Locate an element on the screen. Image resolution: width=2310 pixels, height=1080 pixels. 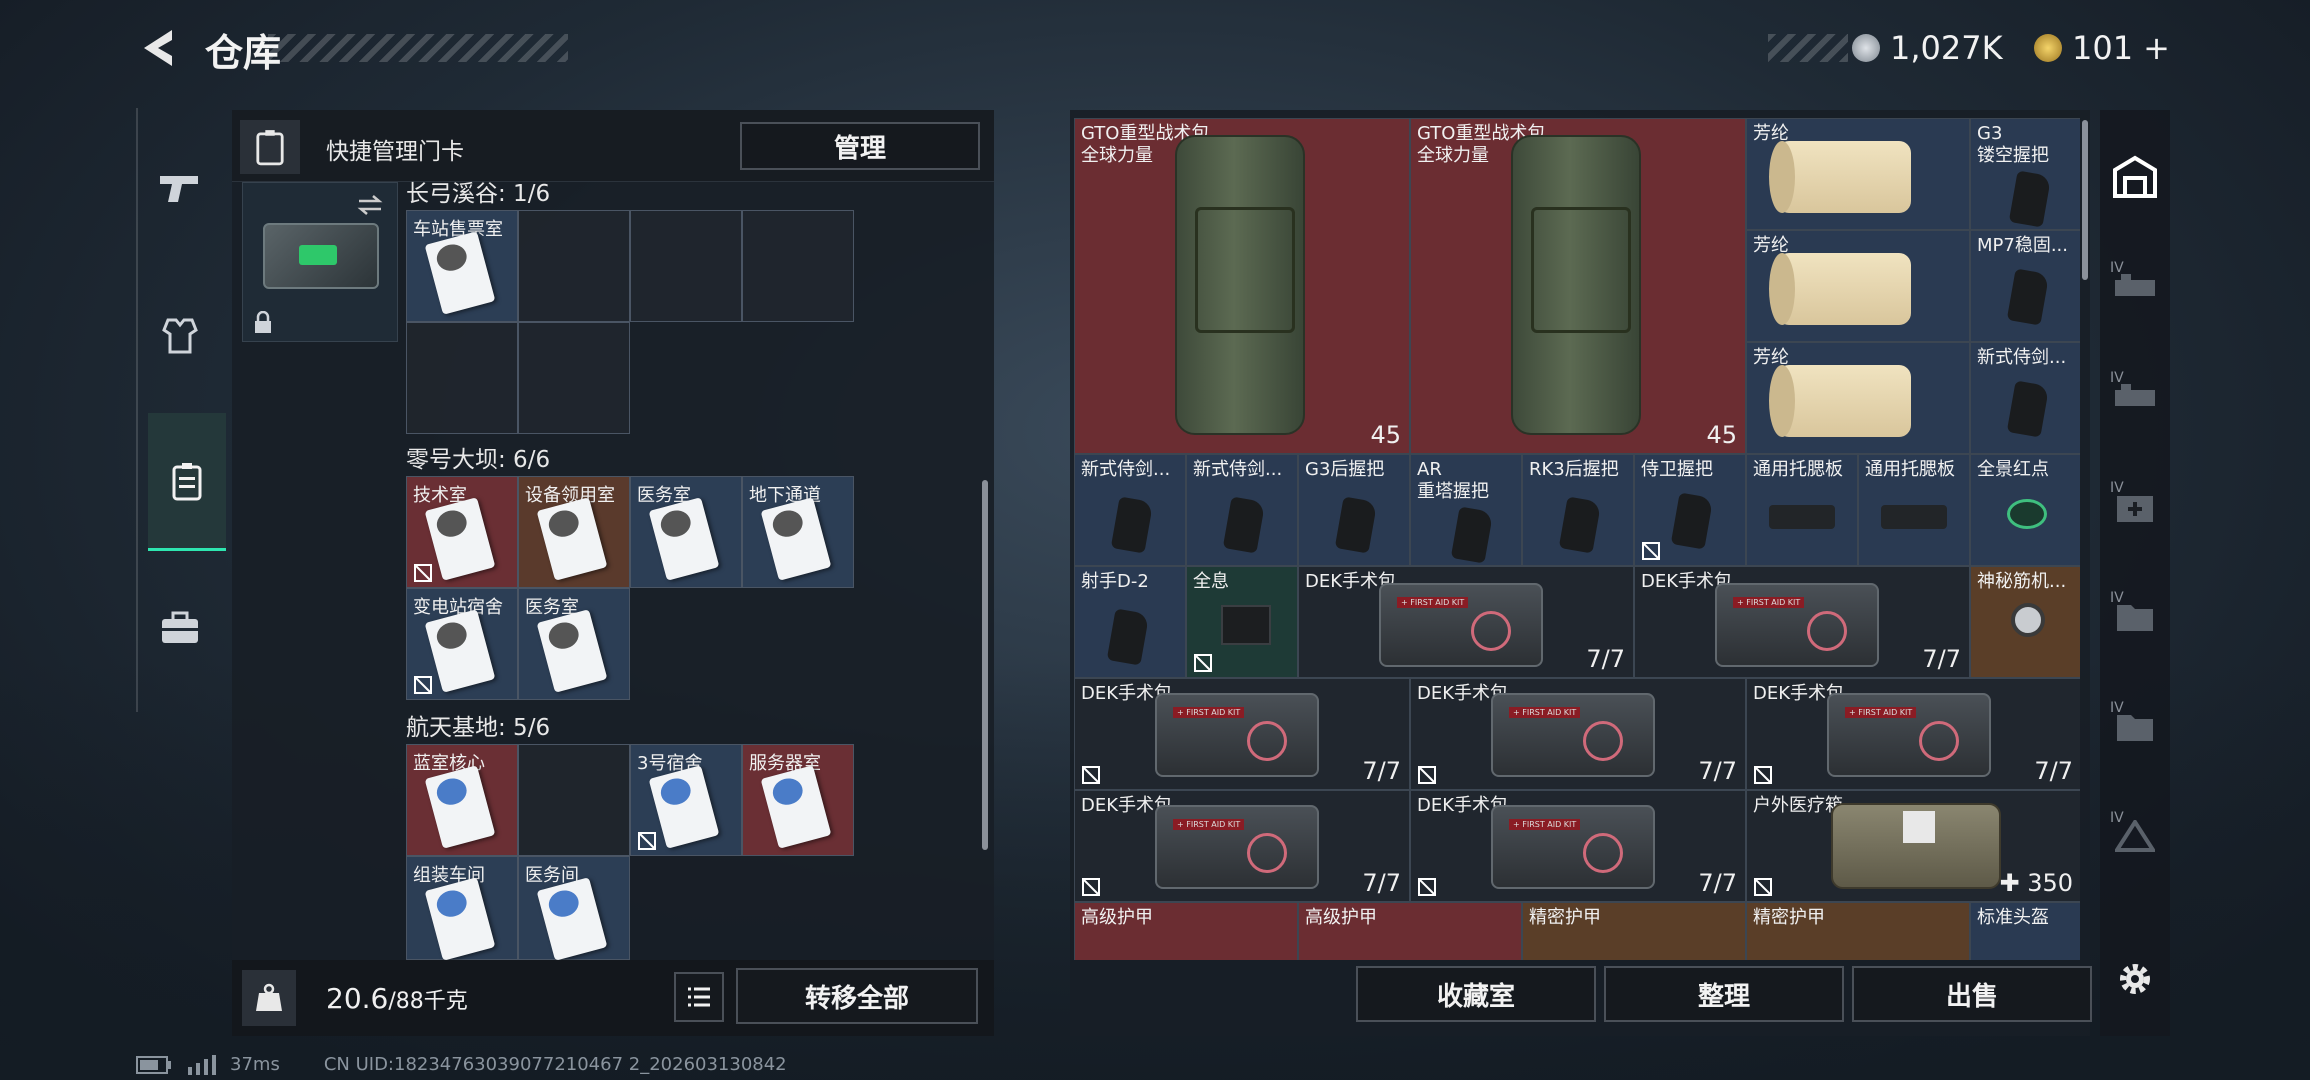
stash-tab-5: IV is located at coordinates (2135, 727).